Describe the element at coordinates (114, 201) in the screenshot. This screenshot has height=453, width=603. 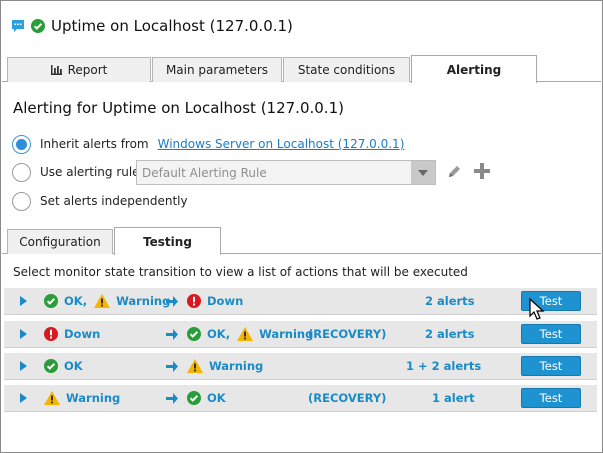
I see `independent-label: Set alerts independently` at that location.